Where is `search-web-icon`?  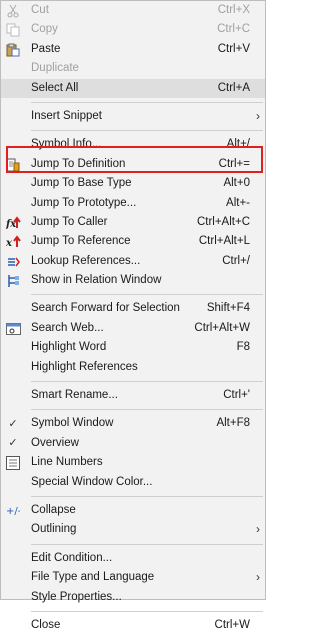 search-web-icon is located at coordinates (13, 329).